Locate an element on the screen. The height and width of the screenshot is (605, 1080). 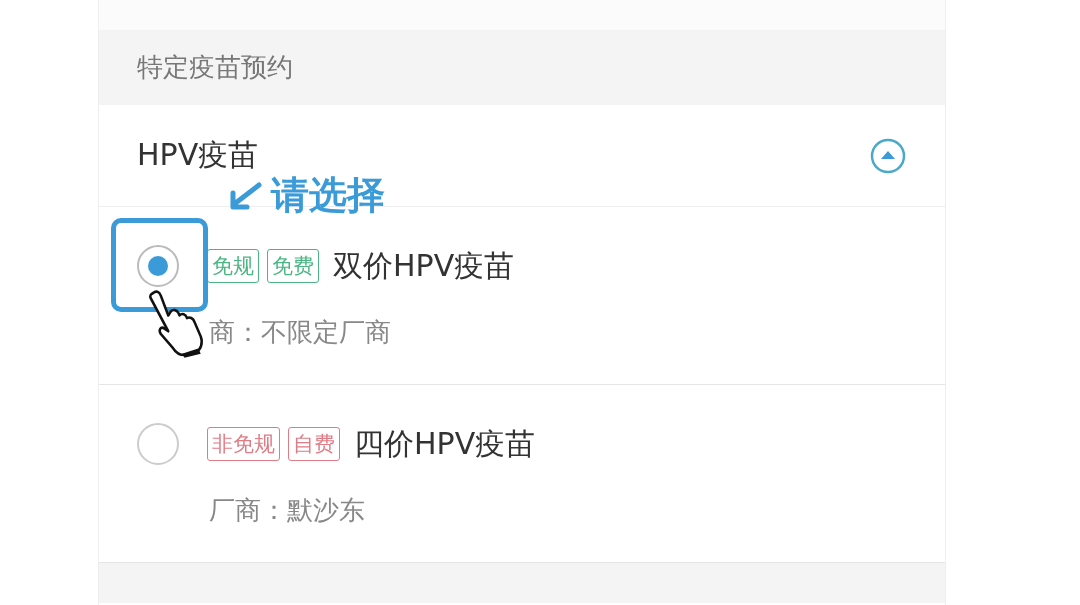
vendor-text: 商：不限定厂商 is located at coordinates (300, 332).